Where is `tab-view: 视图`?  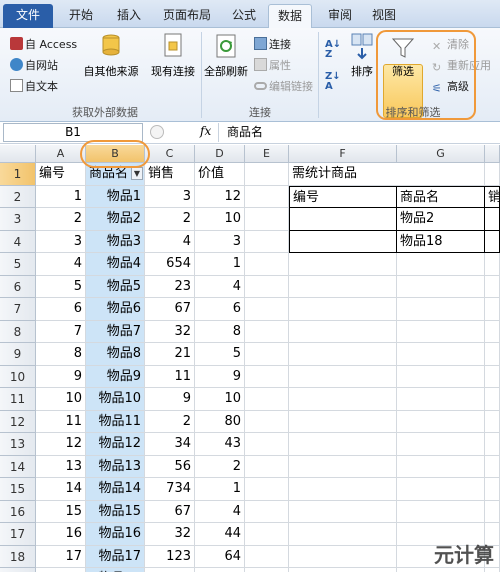 tab-view: 视图 is located at coordinates (384, 16).